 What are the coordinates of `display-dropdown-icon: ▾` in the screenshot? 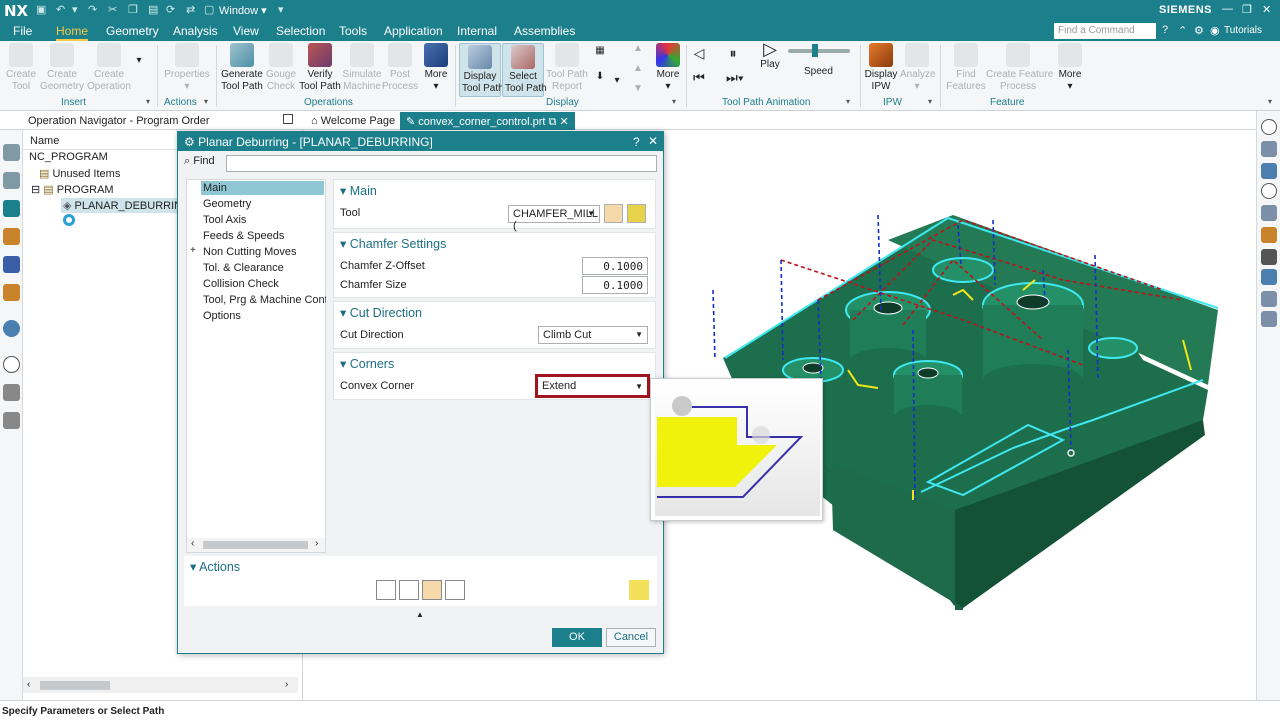 It's located at (674, 101).